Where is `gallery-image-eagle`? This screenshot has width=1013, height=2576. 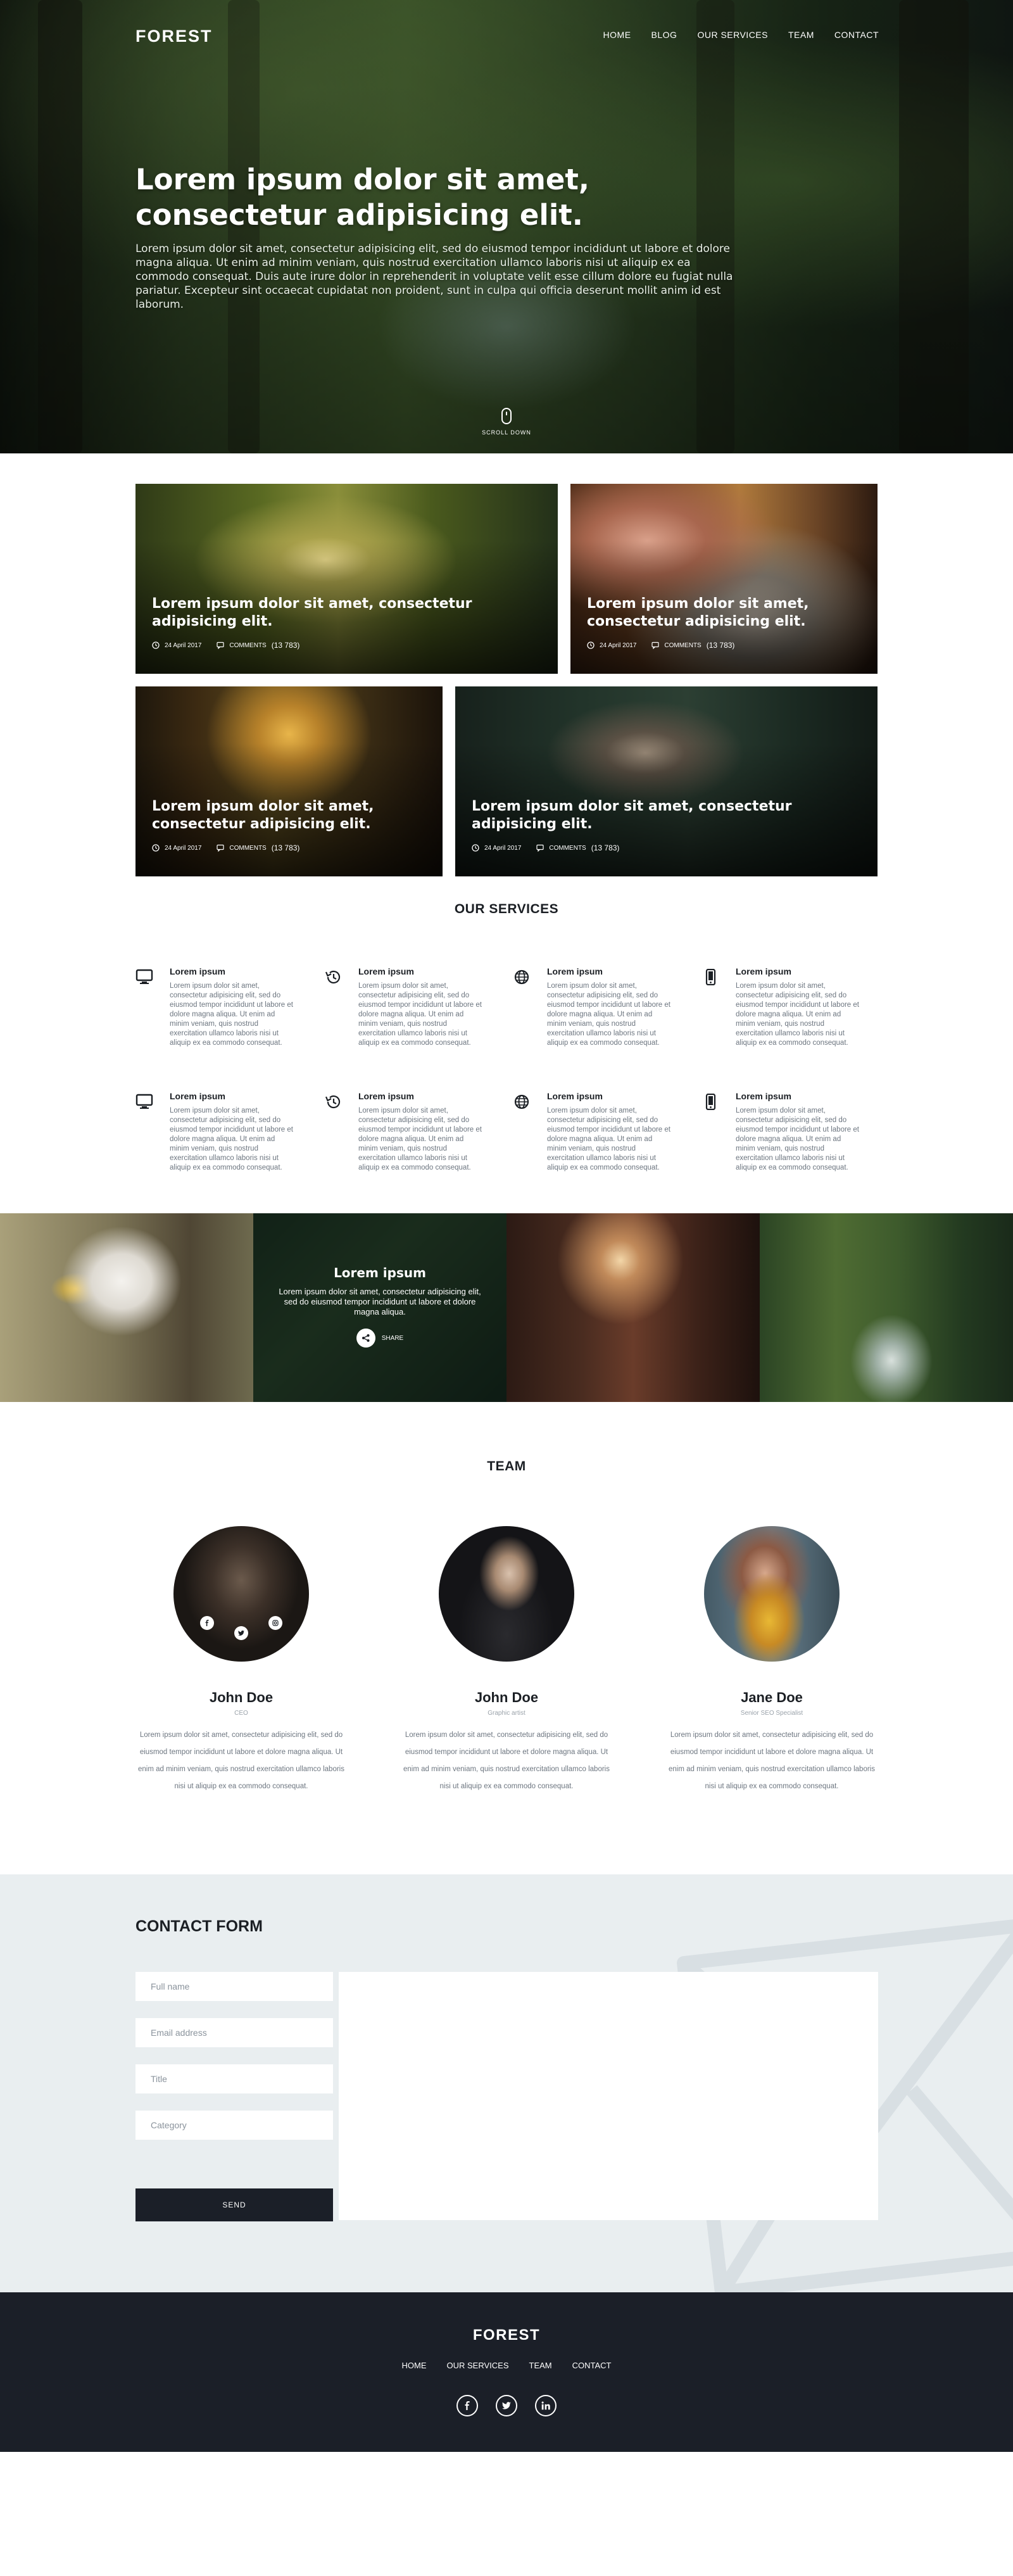
gallery-image-eagle is located at coordinates (127, 1308).